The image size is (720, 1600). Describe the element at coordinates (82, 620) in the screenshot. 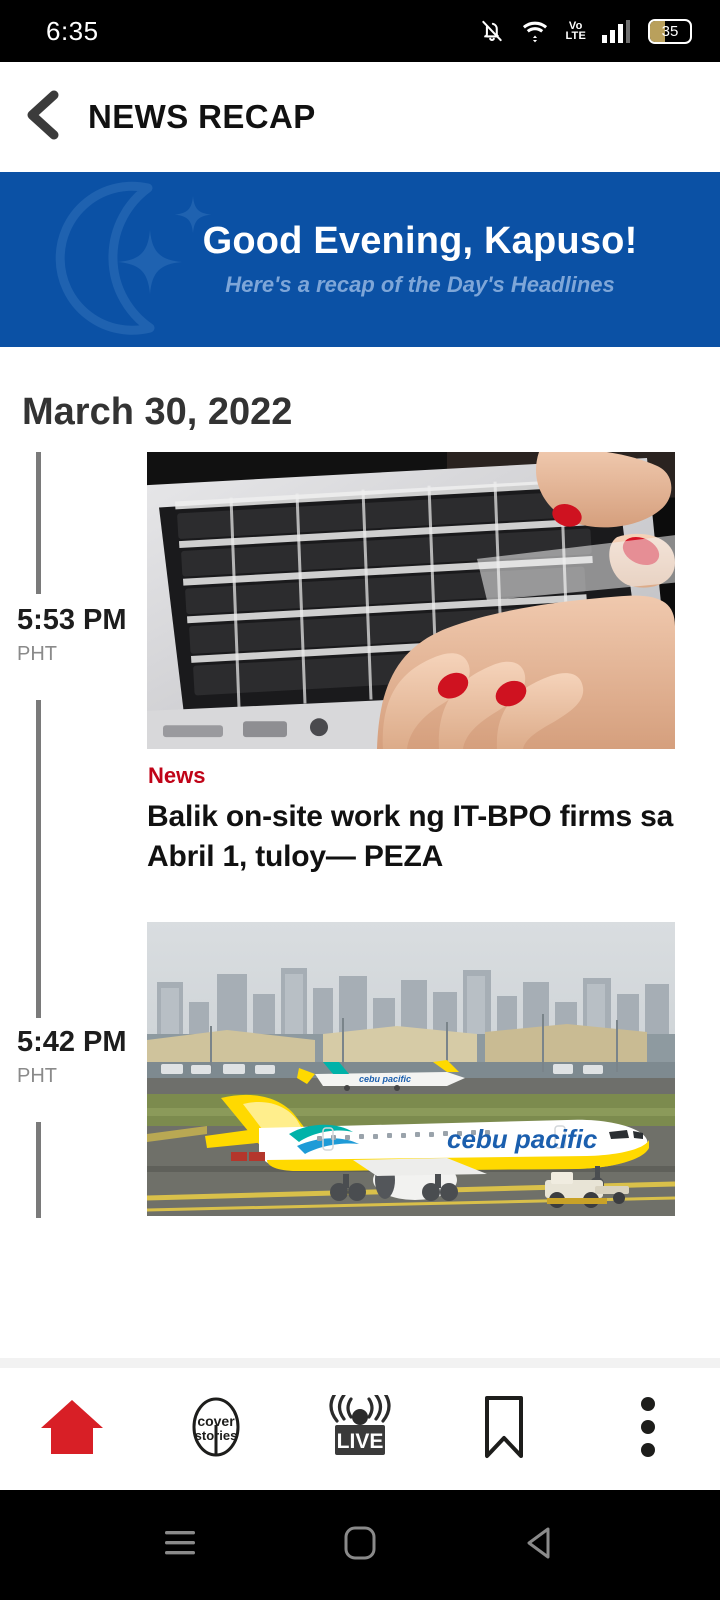

I see `timestamp-time: 5:53 PM` at that location.